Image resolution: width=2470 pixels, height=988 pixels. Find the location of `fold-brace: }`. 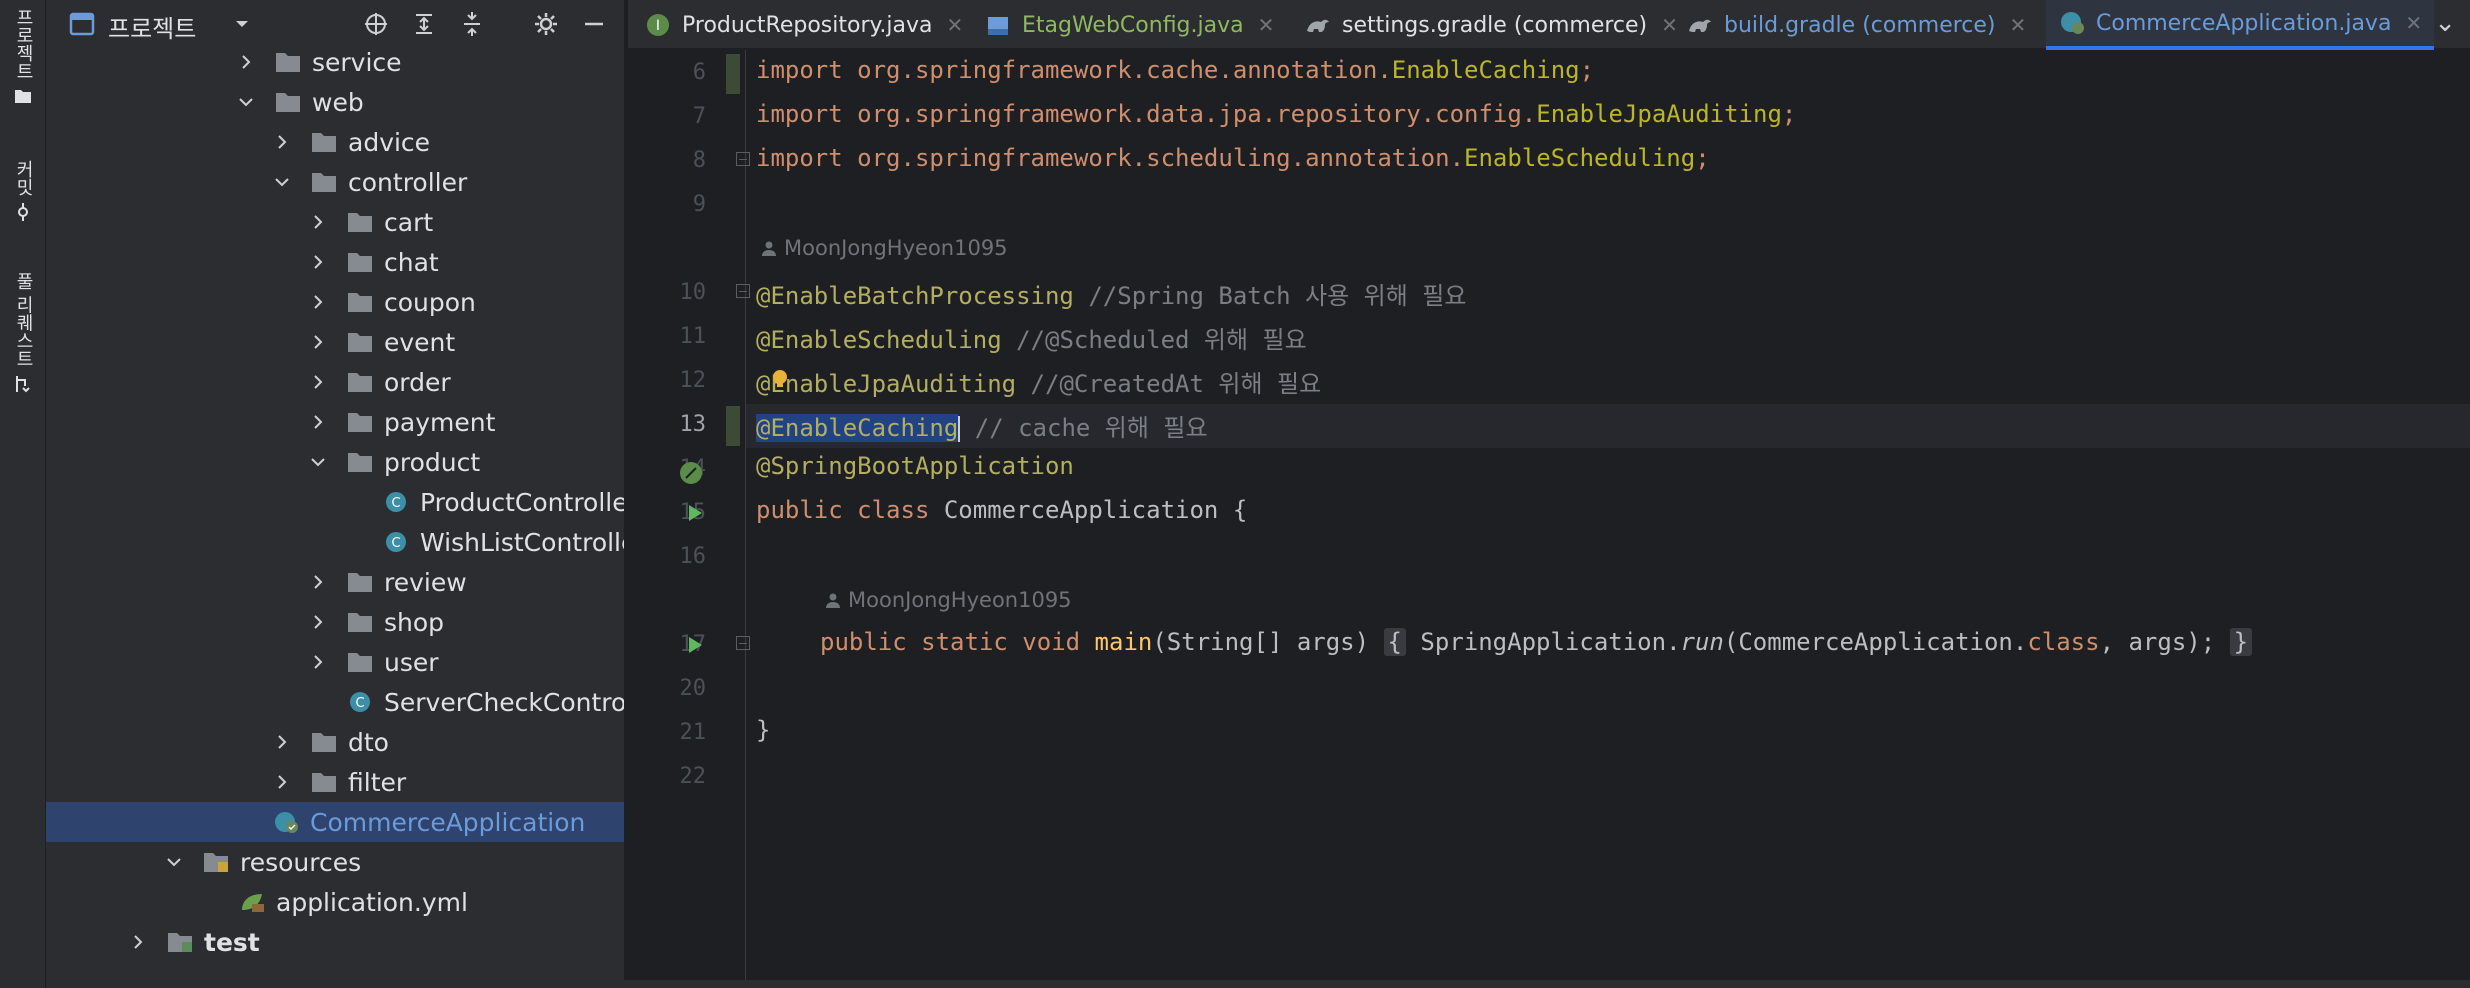

fold-brace: } is located at coordinates (2241, 642).